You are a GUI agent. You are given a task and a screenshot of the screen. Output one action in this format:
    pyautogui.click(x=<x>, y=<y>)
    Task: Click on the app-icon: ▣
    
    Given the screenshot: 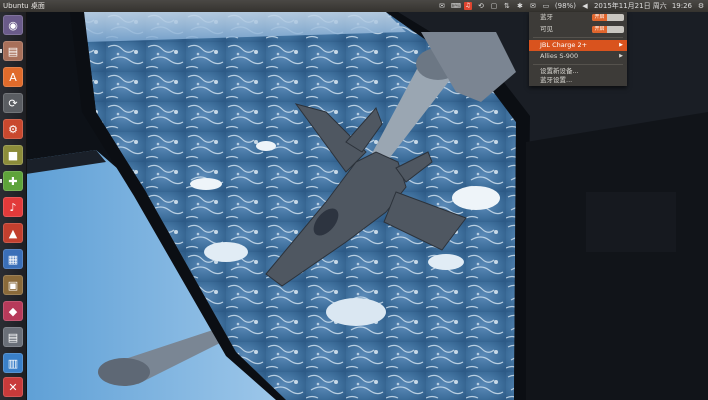 What is the action you would take?
    pyautogui.click(x=13, y=285)
    